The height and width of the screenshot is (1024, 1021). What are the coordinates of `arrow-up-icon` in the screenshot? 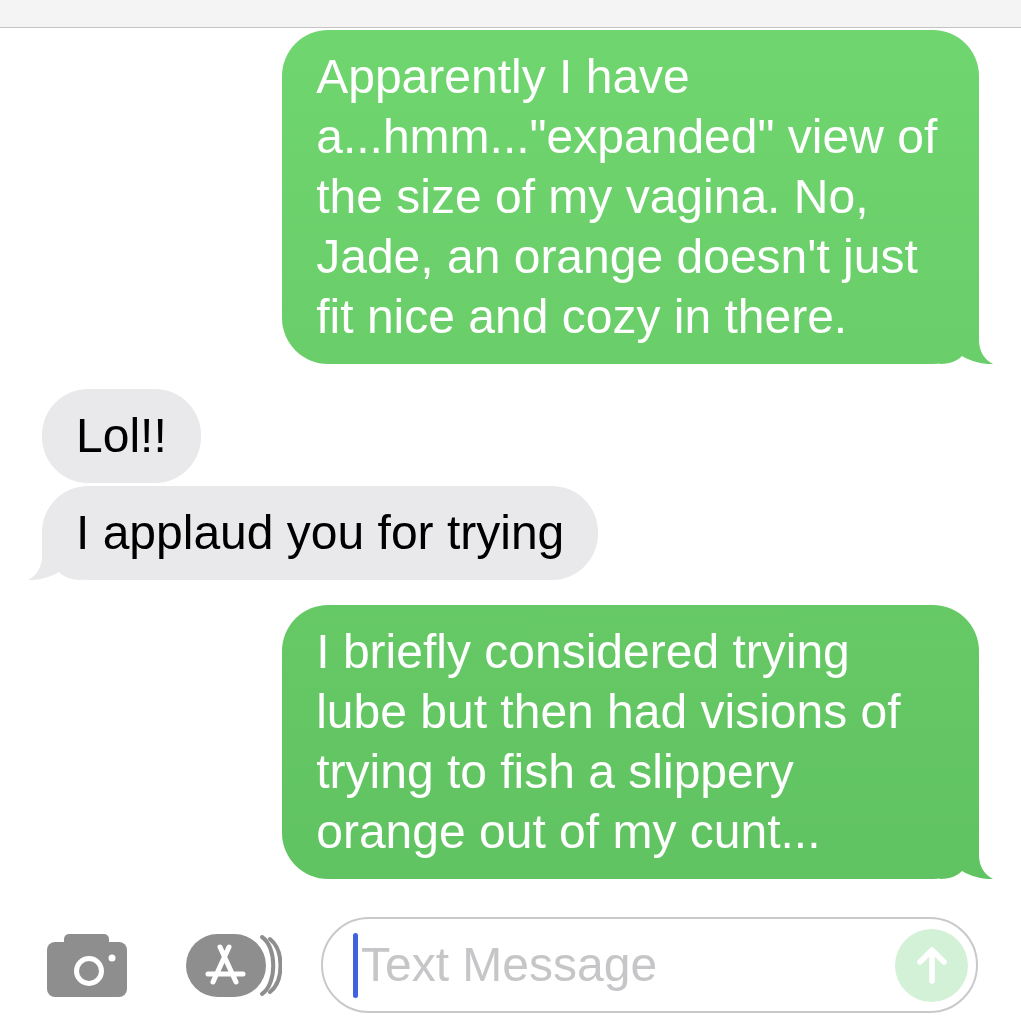 It's located at (931, 965).